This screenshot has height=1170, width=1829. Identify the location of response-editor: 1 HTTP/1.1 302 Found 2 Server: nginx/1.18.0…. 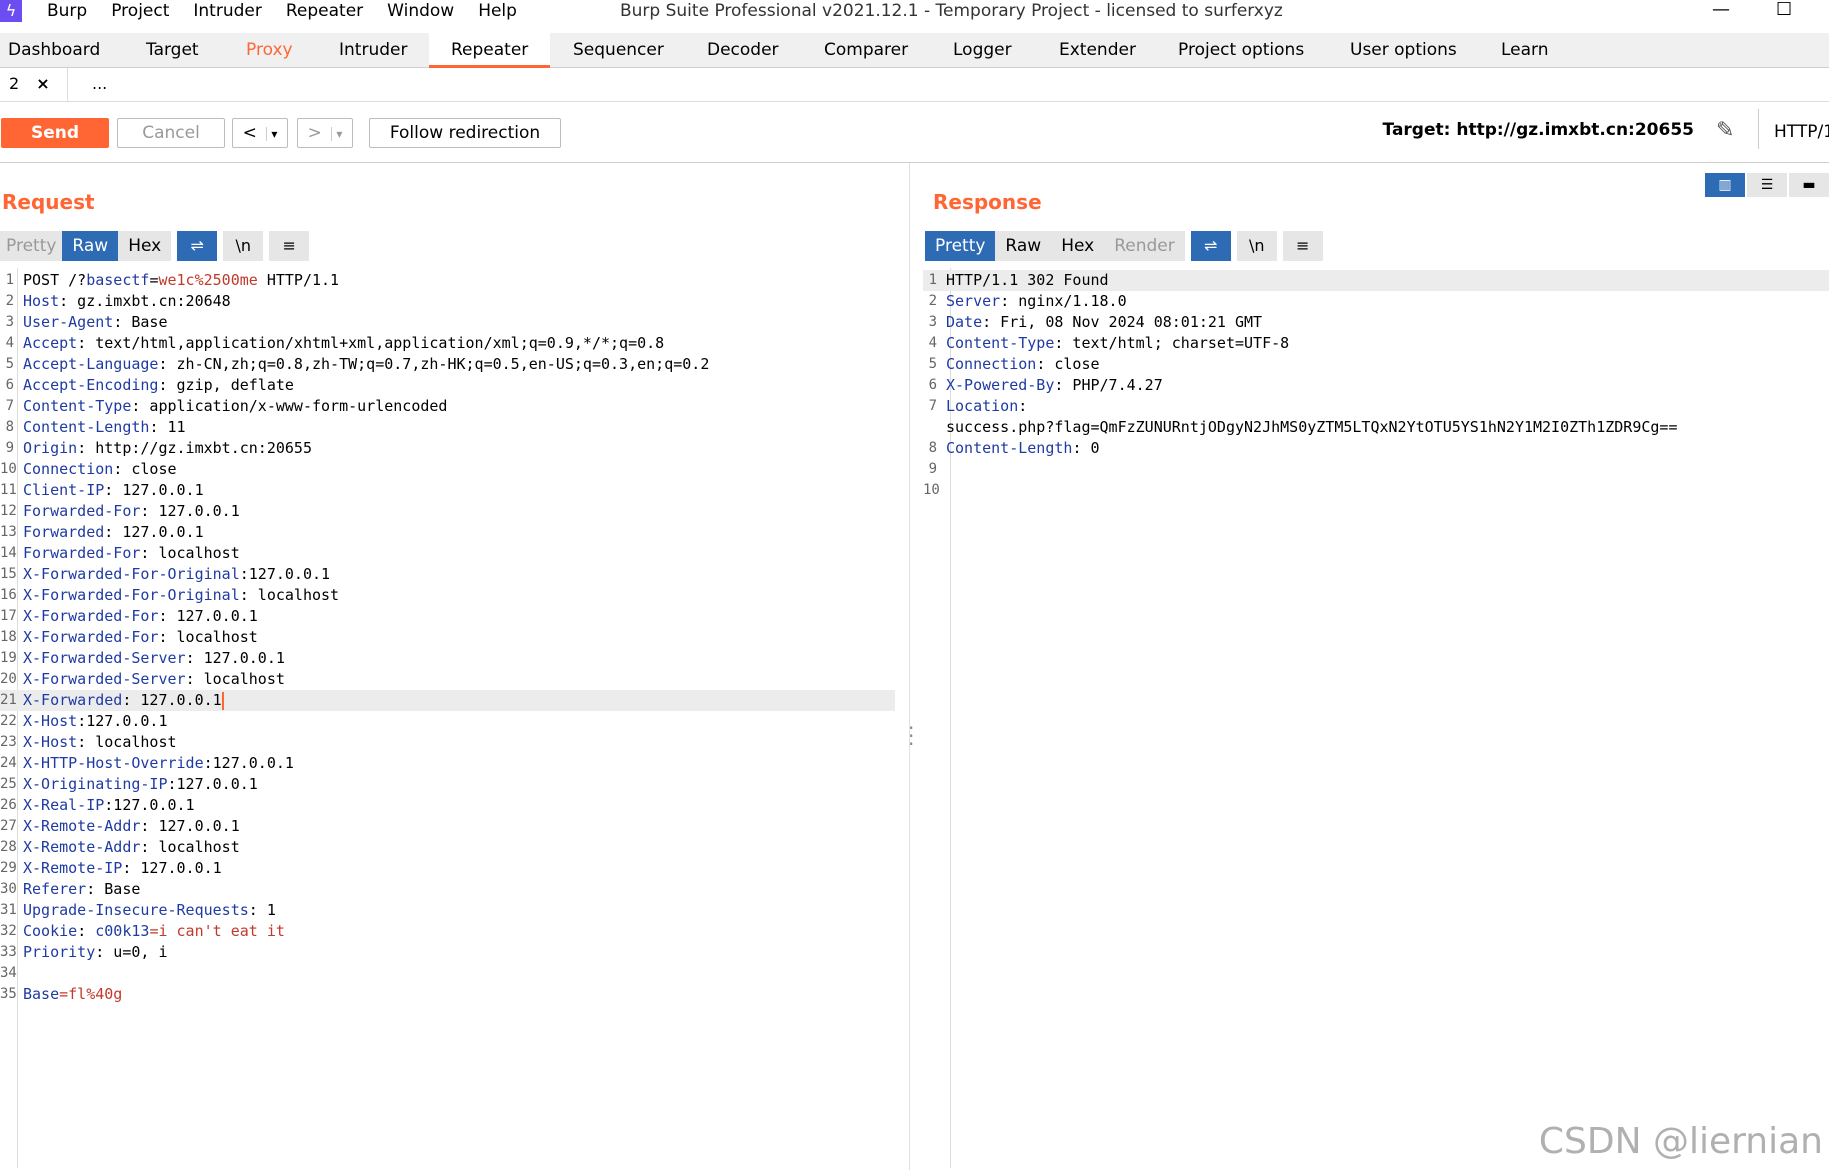
(1376, 385).